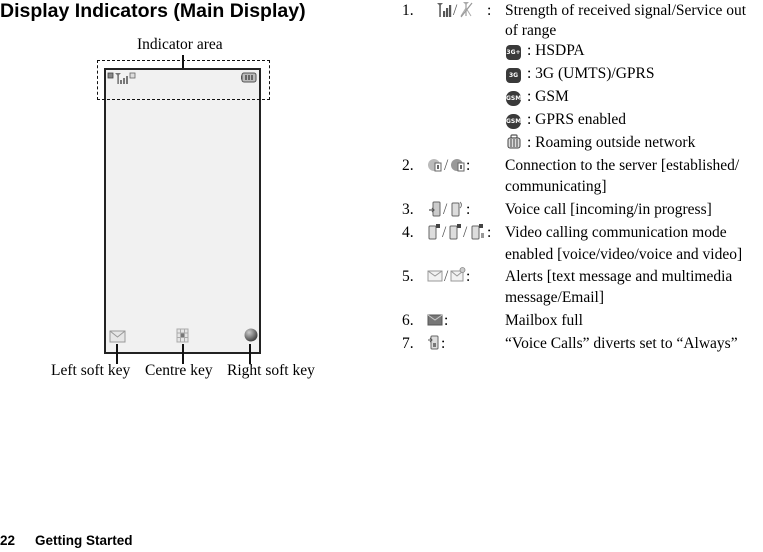 The width and height of the screenshot is (763, 552). Describe the element at coordinates (153, 11) in the screenshot. I see `page-title: Display Indicators (Main Display)` at that location.